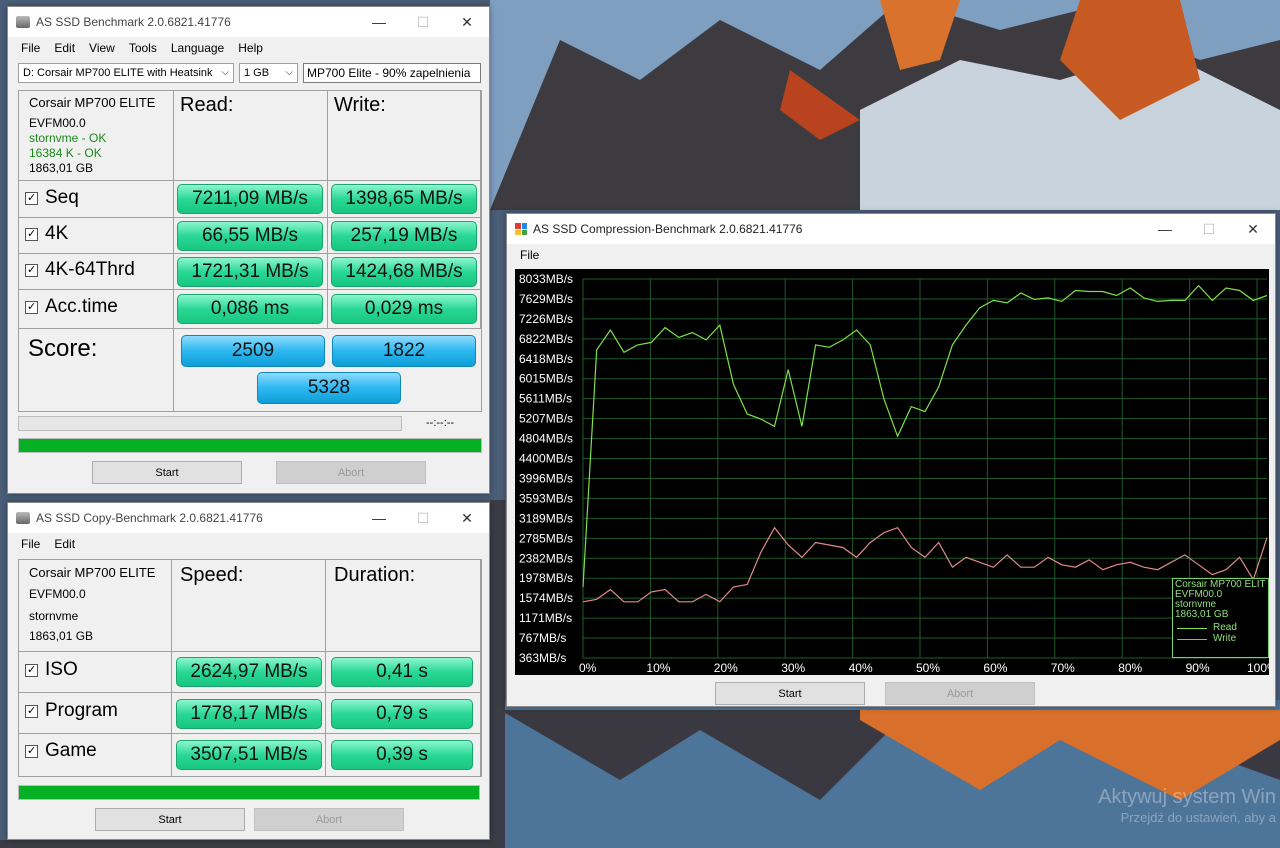  What do you see at coordinates (726, 668) in the screenshot?
I see `x-tick-label: 20%` at bounding box center [726, 668].